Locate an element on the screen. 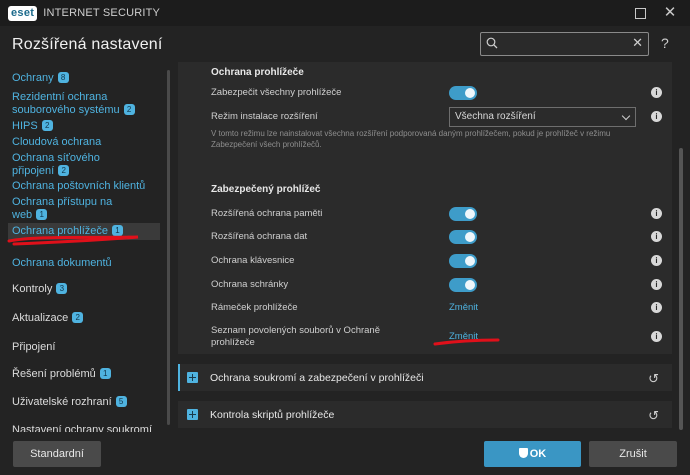 This screenshot has height=475, width=690. enhanced-memory-protection-toggle is located at coordinates (463, 214).